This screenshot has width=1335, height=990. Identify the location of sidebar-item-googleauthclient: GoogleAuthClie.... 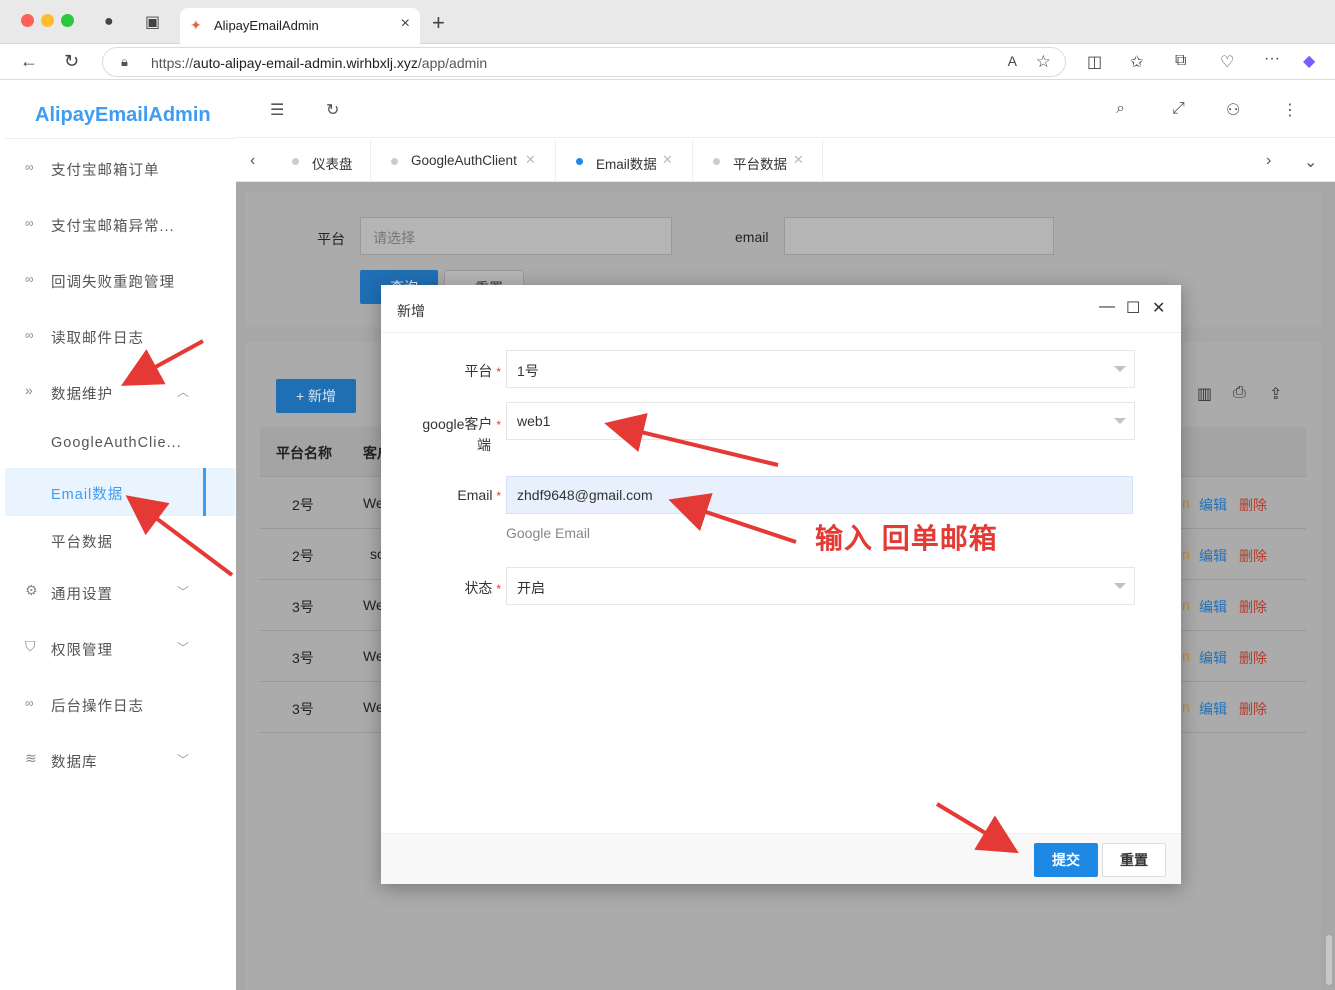
(120, 444).